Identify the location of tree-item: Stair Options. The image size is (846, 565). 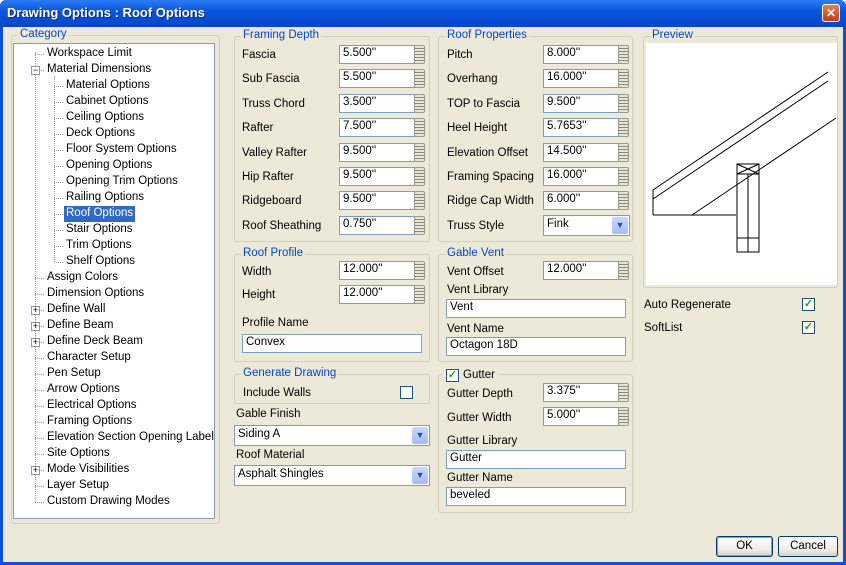
(99, 230).